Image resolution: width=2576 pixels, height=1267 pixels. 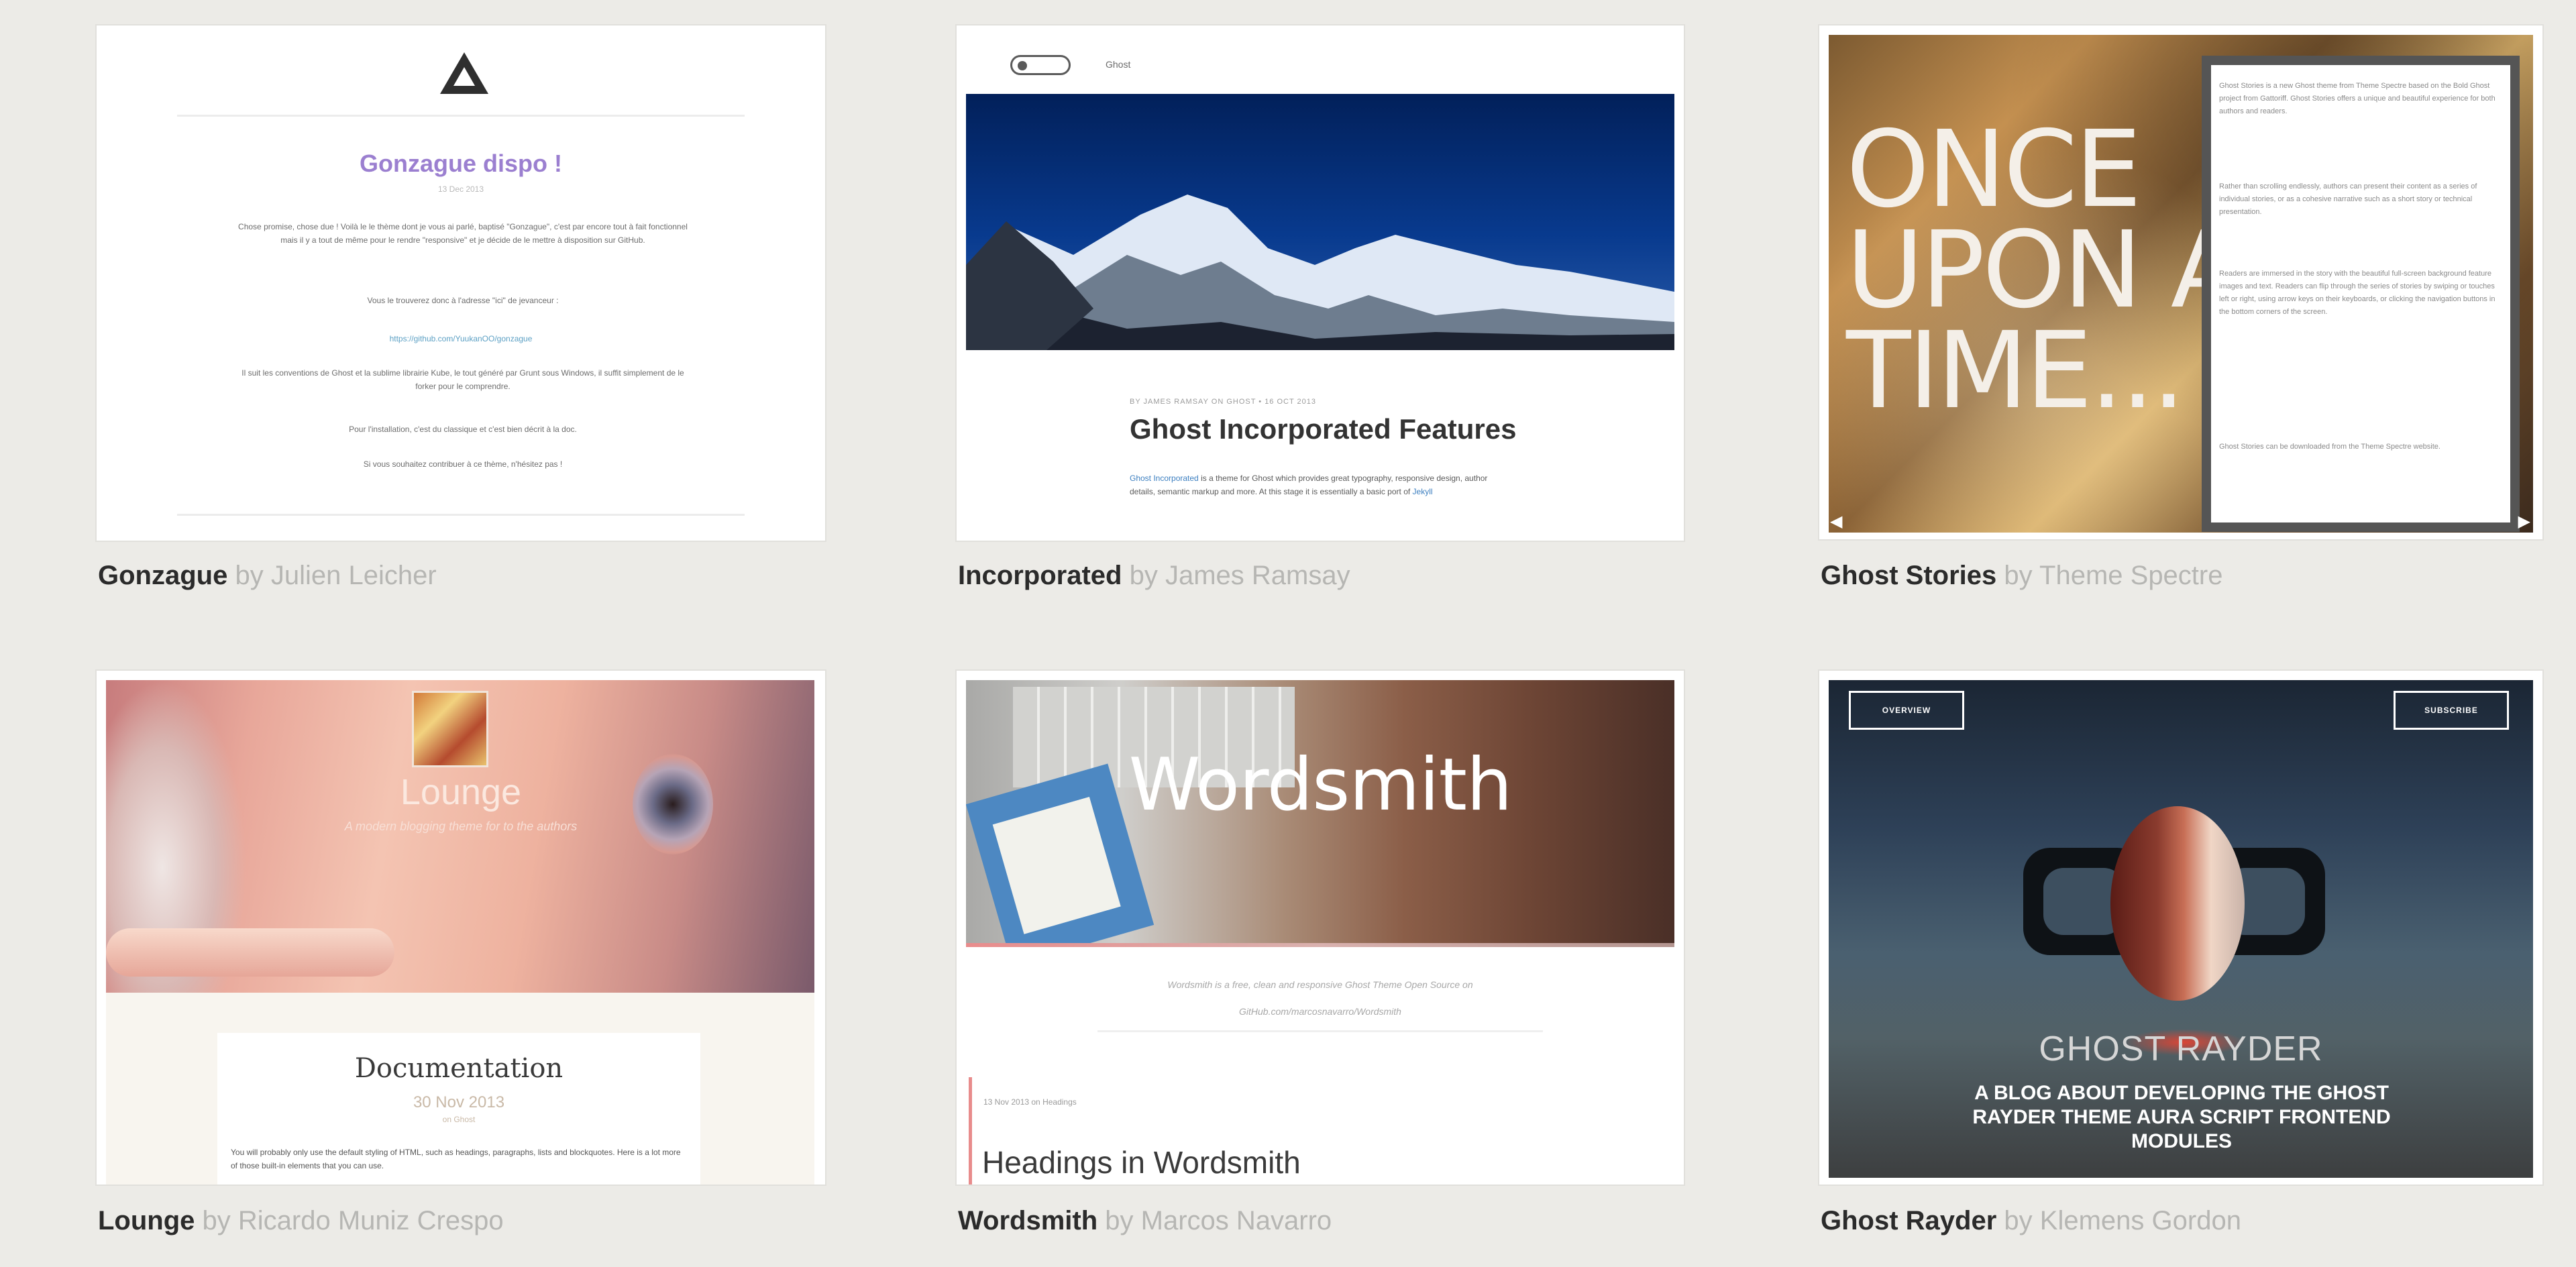 I want to click on preview-post-title: Documentation, so click(x=459, y=1068).